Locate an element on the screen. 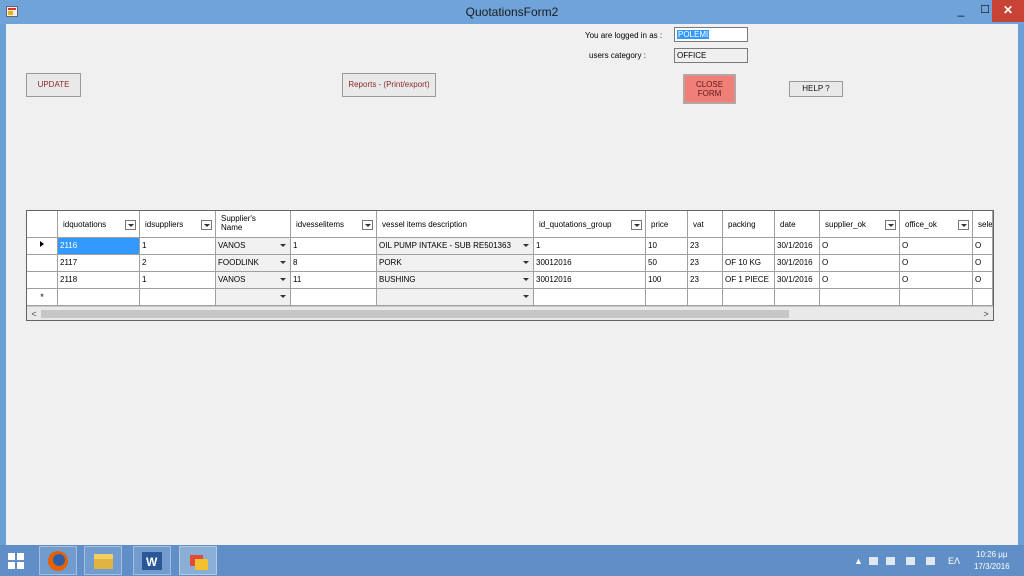 This screenshot has height=576, width=1024. table-cell: 50 is located at coordinates (667, 263).